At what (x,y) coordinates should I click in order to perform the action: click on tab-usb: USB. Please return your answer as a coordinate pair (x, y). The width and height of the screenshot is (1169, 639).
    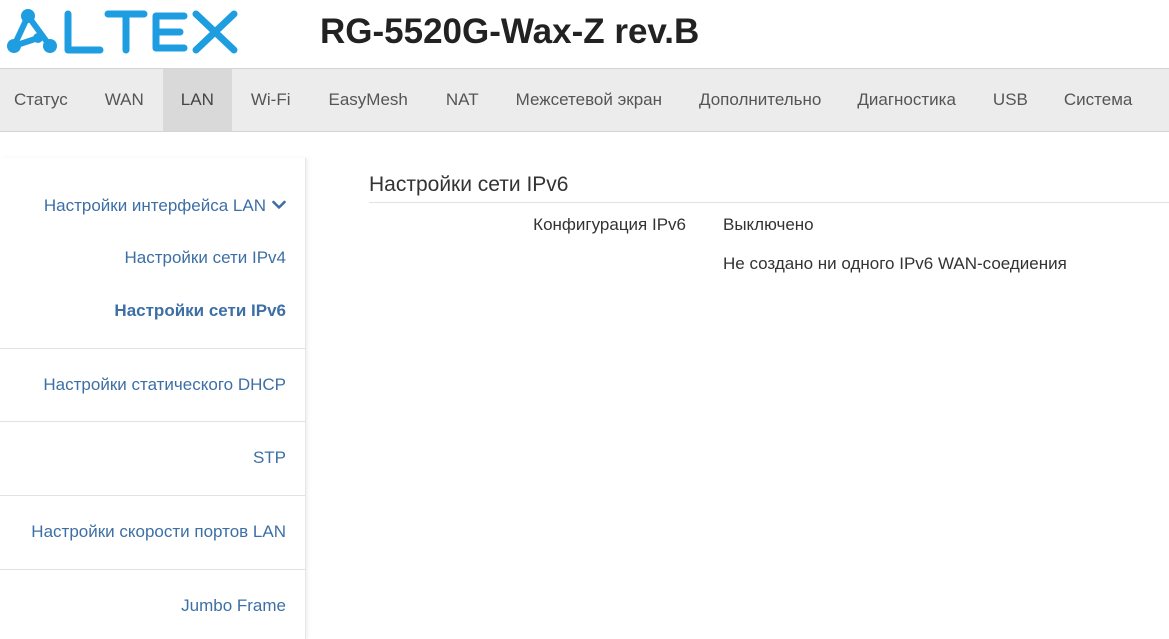
    Looking at the image, I should click on (1010, 100).